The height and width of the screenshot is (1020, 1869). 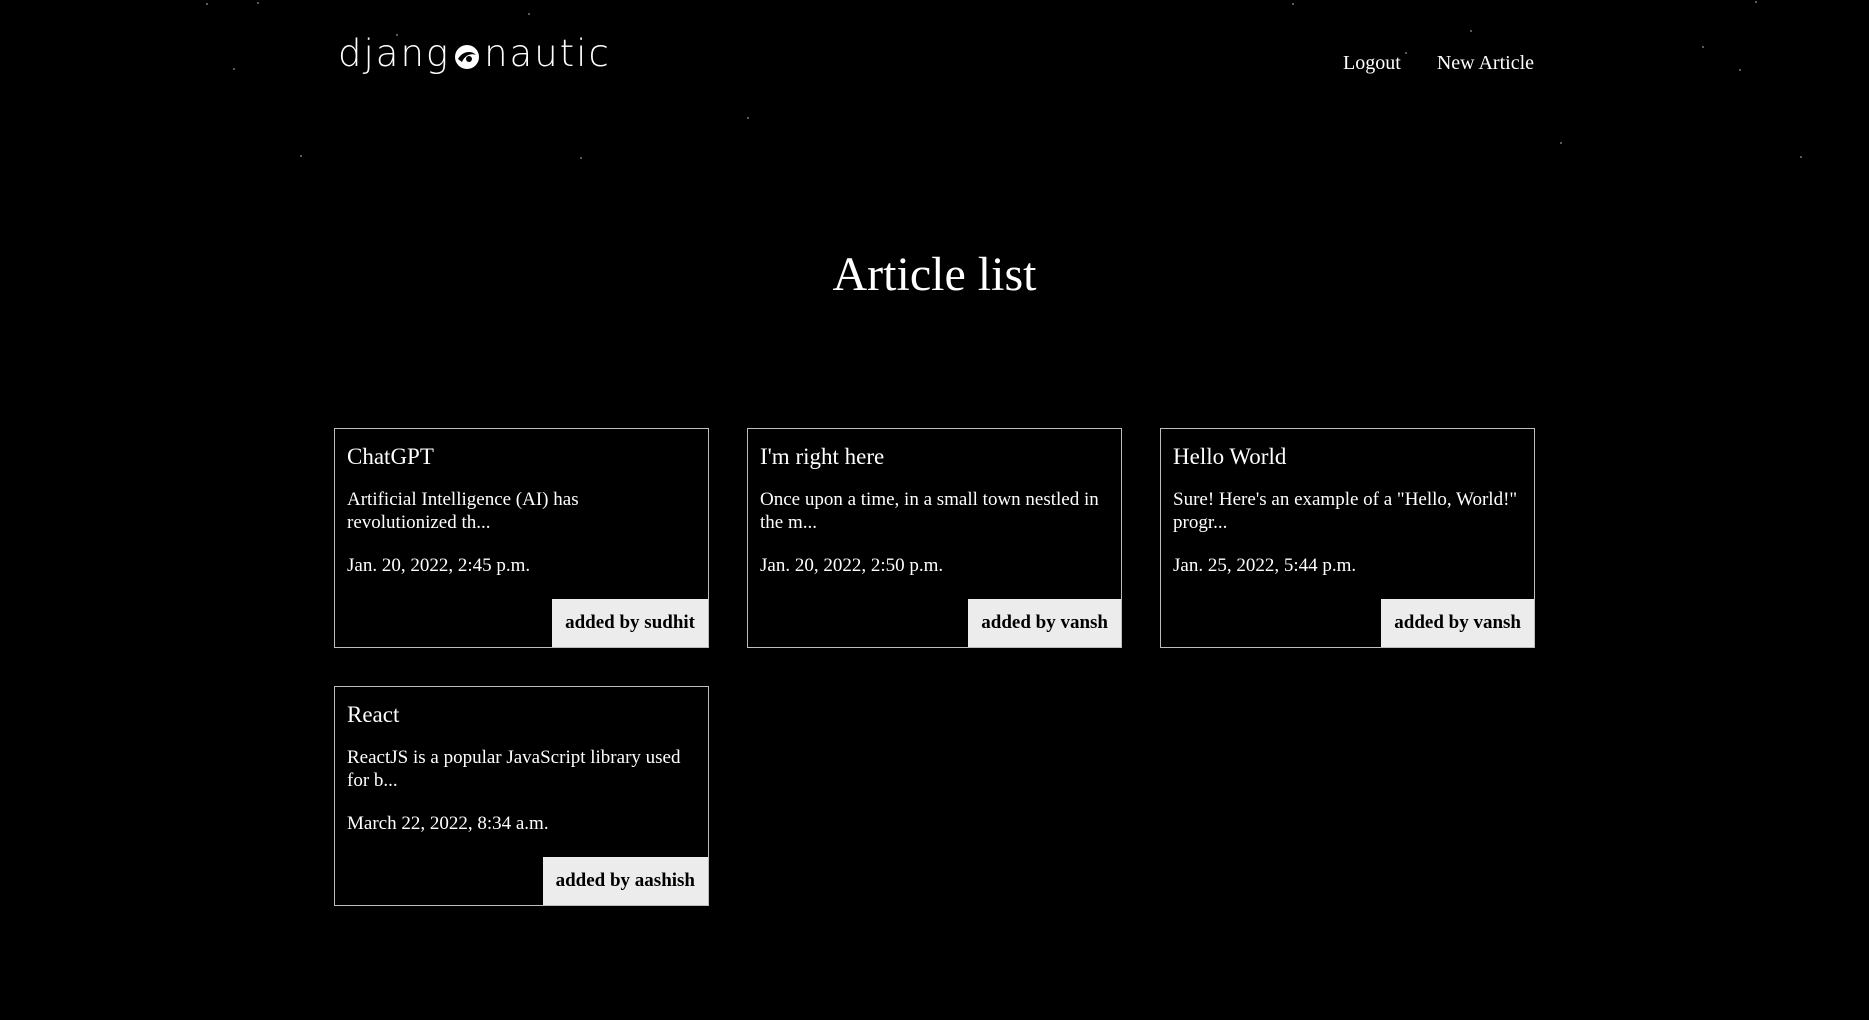 I want to click on article-title: React, so click(x=373, y=715).